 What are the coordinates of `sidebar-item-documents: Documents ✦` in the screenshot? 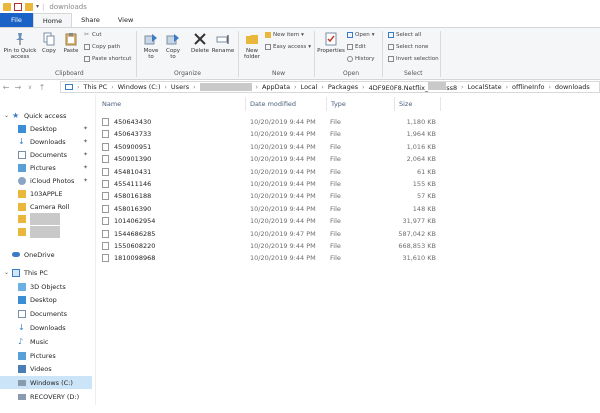 It's located at (46, 154).